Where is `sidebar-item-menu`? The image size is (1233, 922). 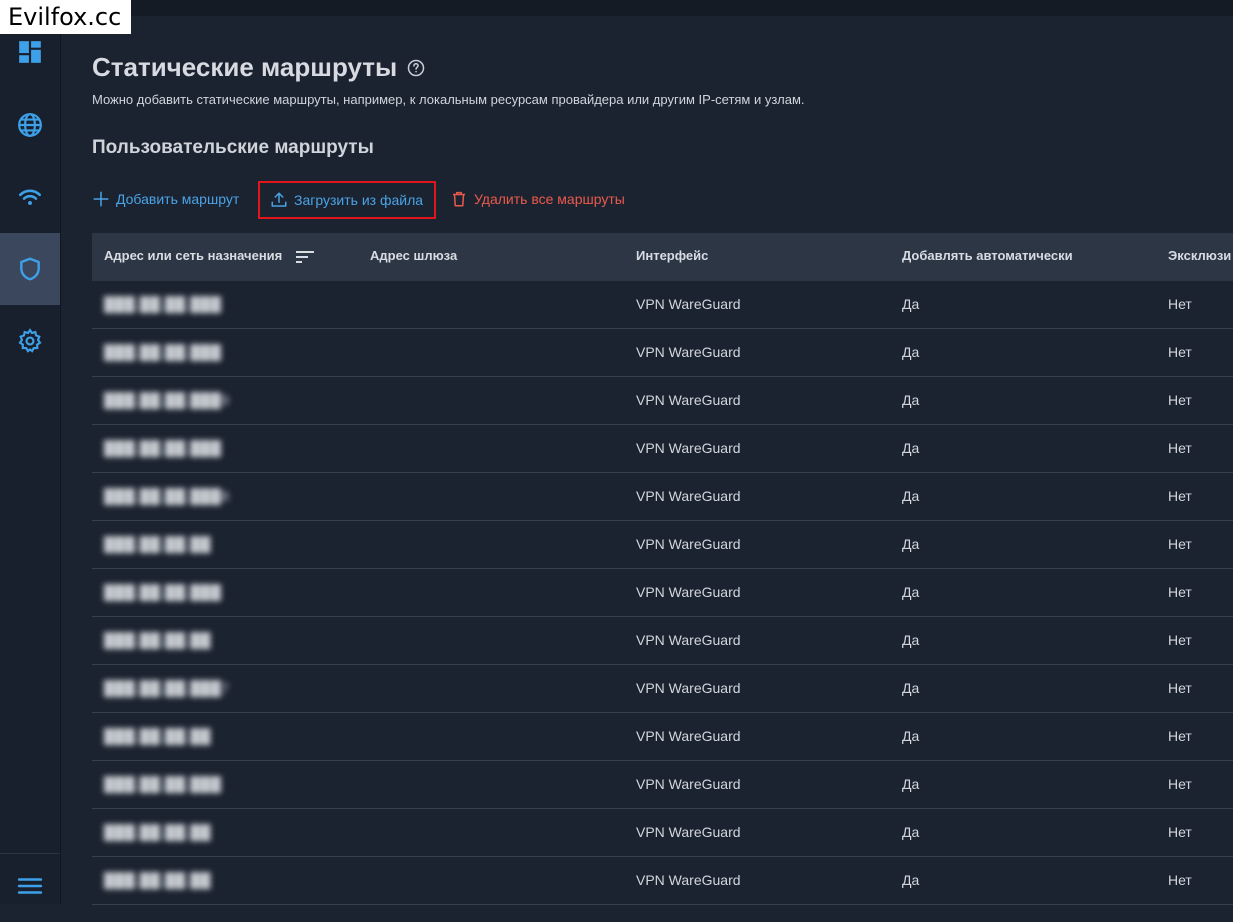
sidebar-item-menu is located at coordinates (30, 886).